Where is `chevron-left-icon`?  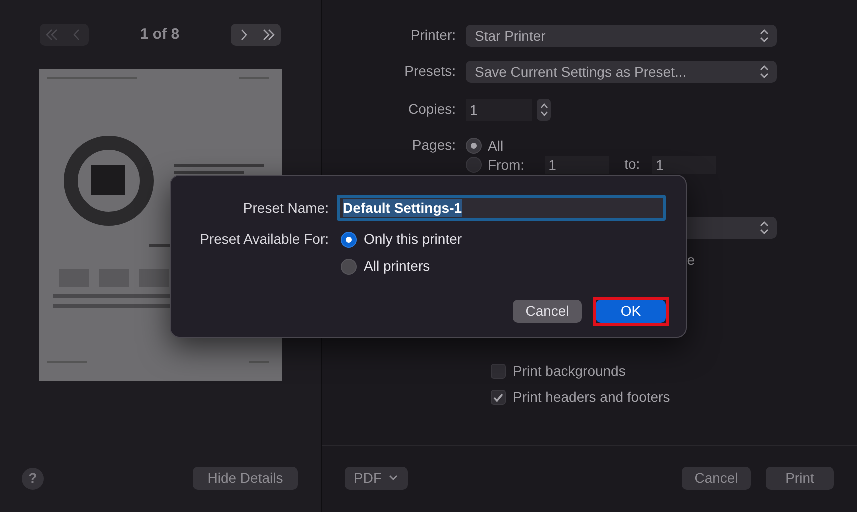
chevron-left-icon is located at coordinates (76, 35).